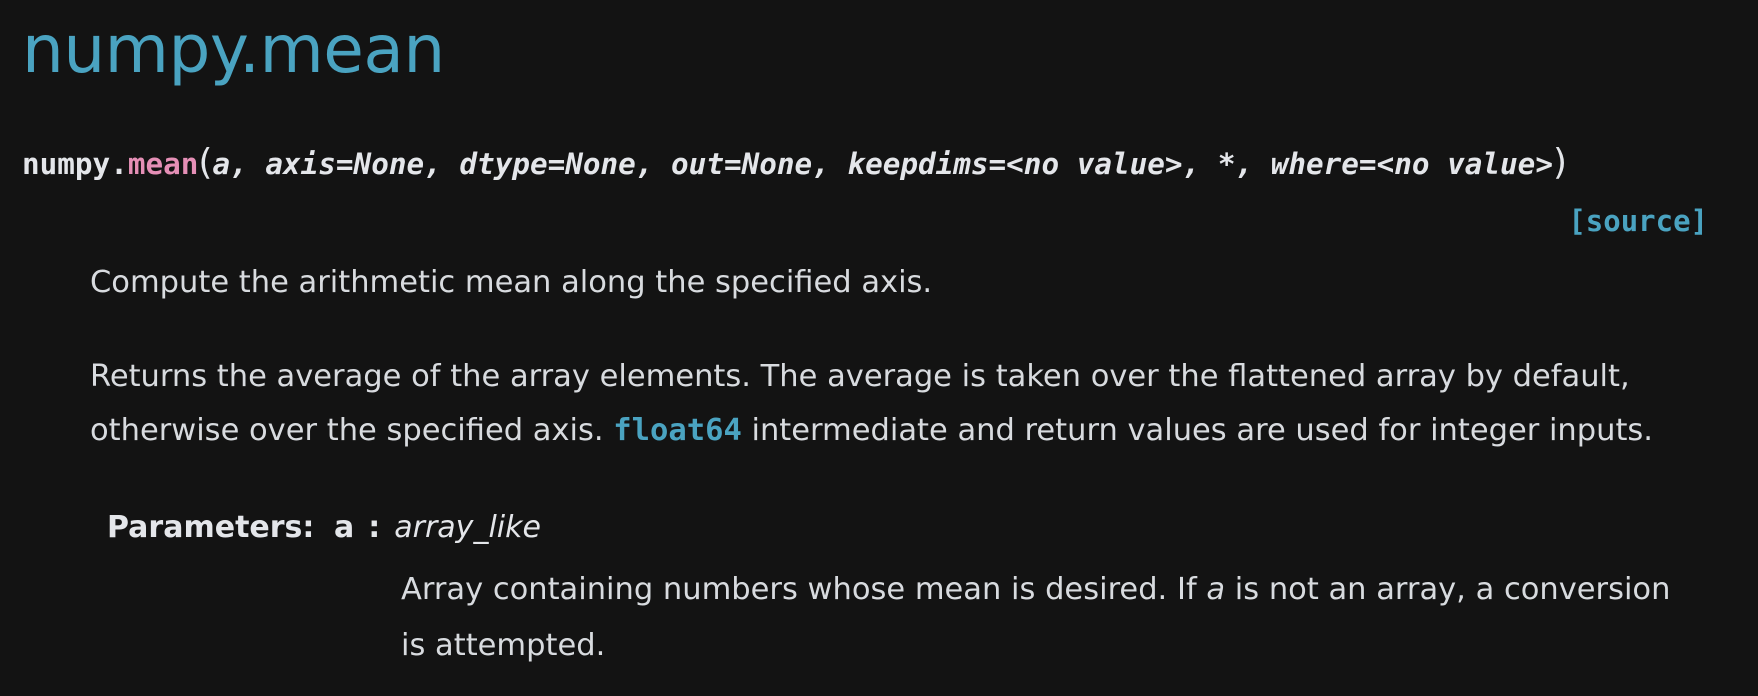 The height and width of the screenshot is (696, 1758). What do you see at coordinates (374, 527) in the screenshot?
I see `param-colon: :` at bounding box center [374, 527].